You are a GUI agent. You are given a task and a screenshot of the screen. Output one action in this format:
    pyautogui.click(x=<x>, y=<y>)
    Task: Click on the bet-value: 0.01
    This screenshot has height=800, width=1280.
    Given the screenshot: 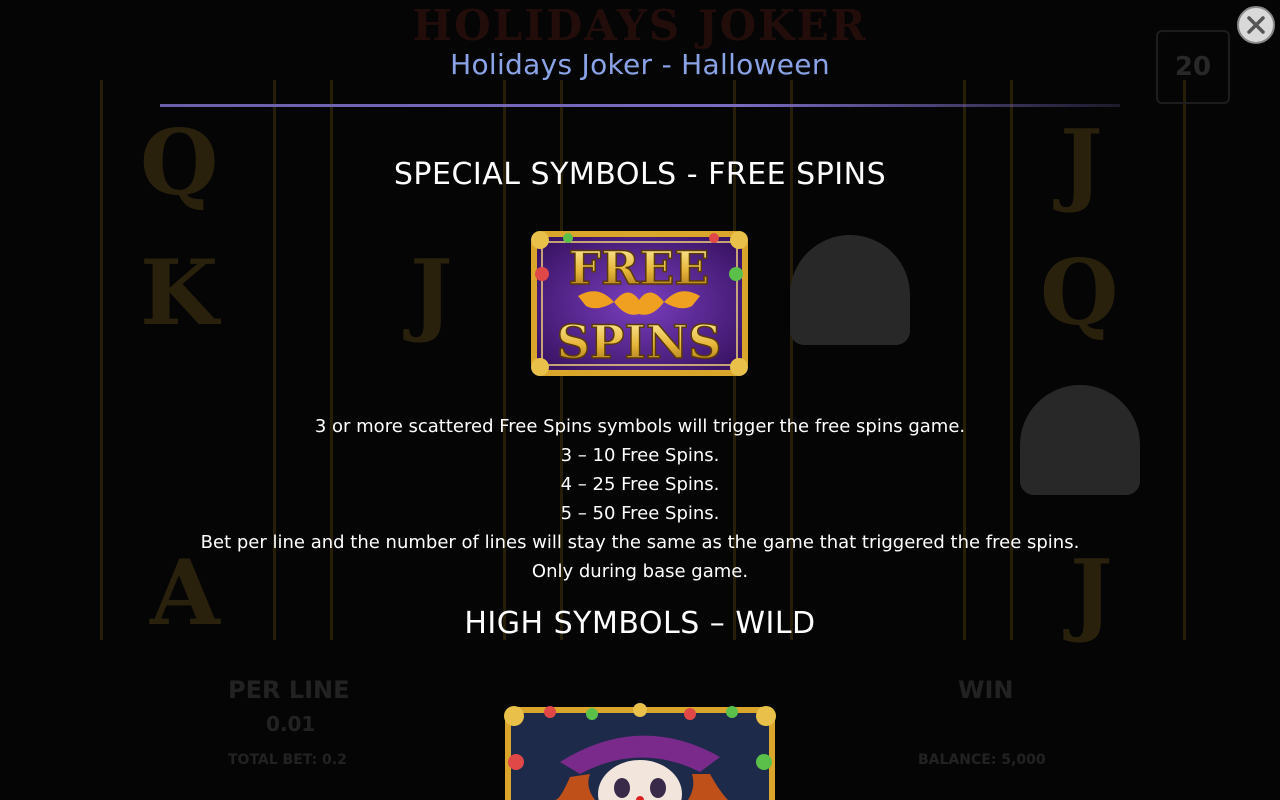 What is the action you would take?
    pyautogui.click(x=291, y=724)
    